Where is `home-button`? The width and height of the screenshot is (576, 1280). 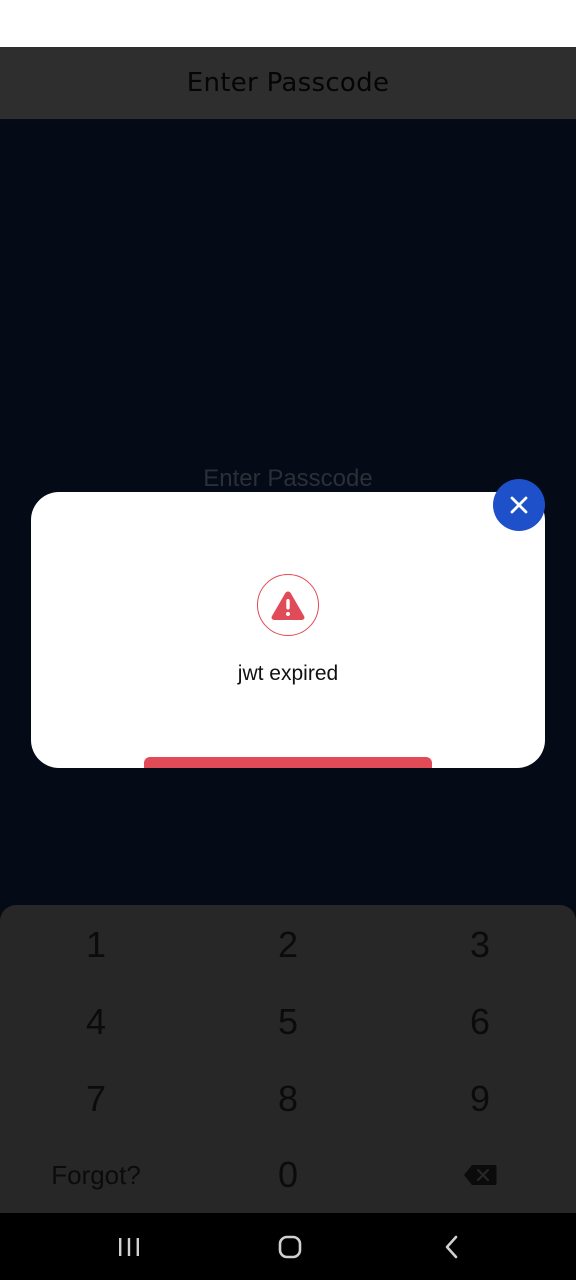 home-button is located at coordinates (290, 1247).